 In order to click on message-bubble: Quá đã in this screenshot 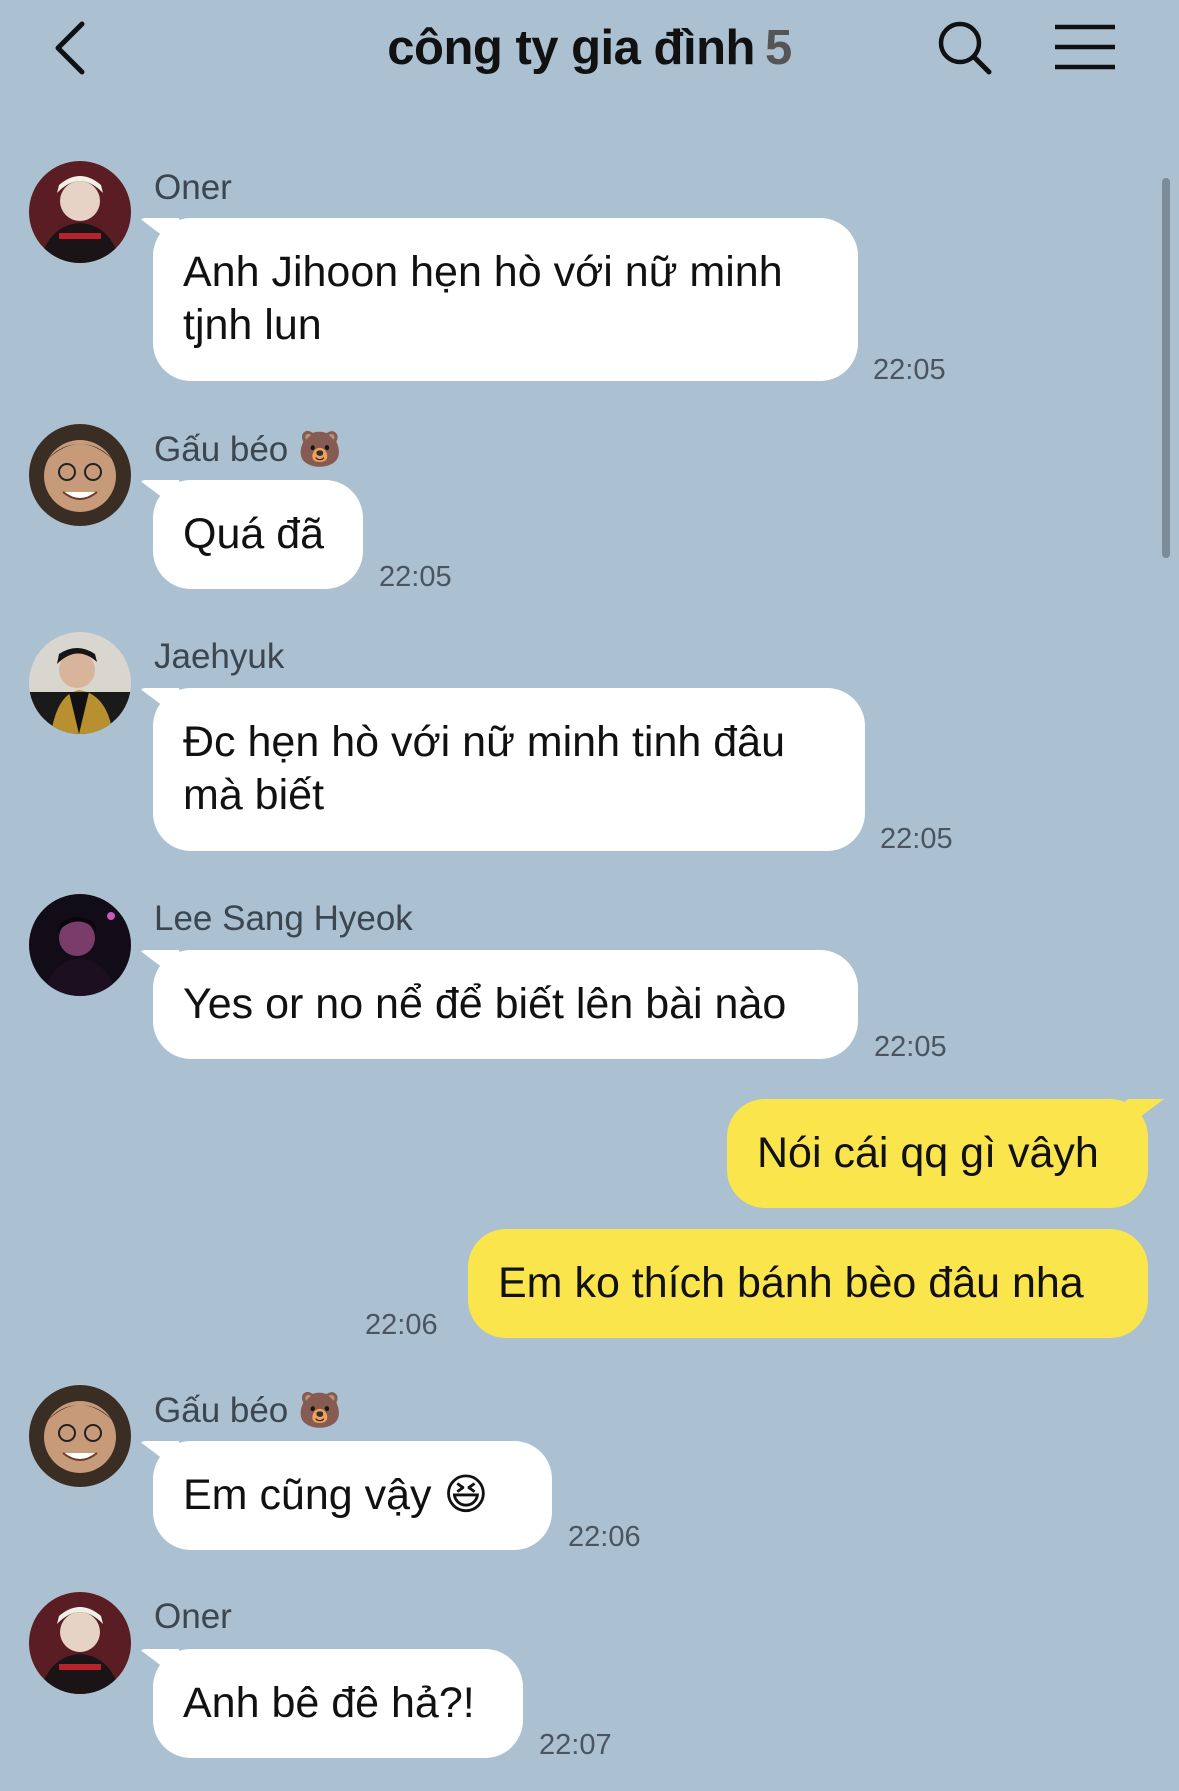, I will do `click(258, 534)`.